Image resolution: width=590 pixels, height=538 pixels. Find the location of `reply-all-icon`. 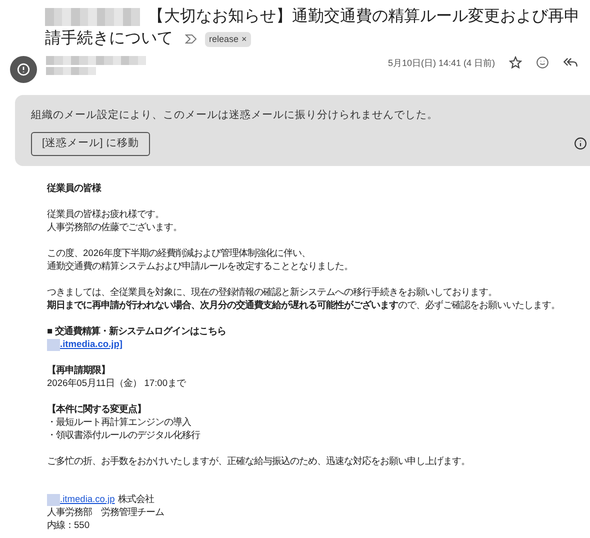

reply-all-icon is located at coordinates (570, 62).